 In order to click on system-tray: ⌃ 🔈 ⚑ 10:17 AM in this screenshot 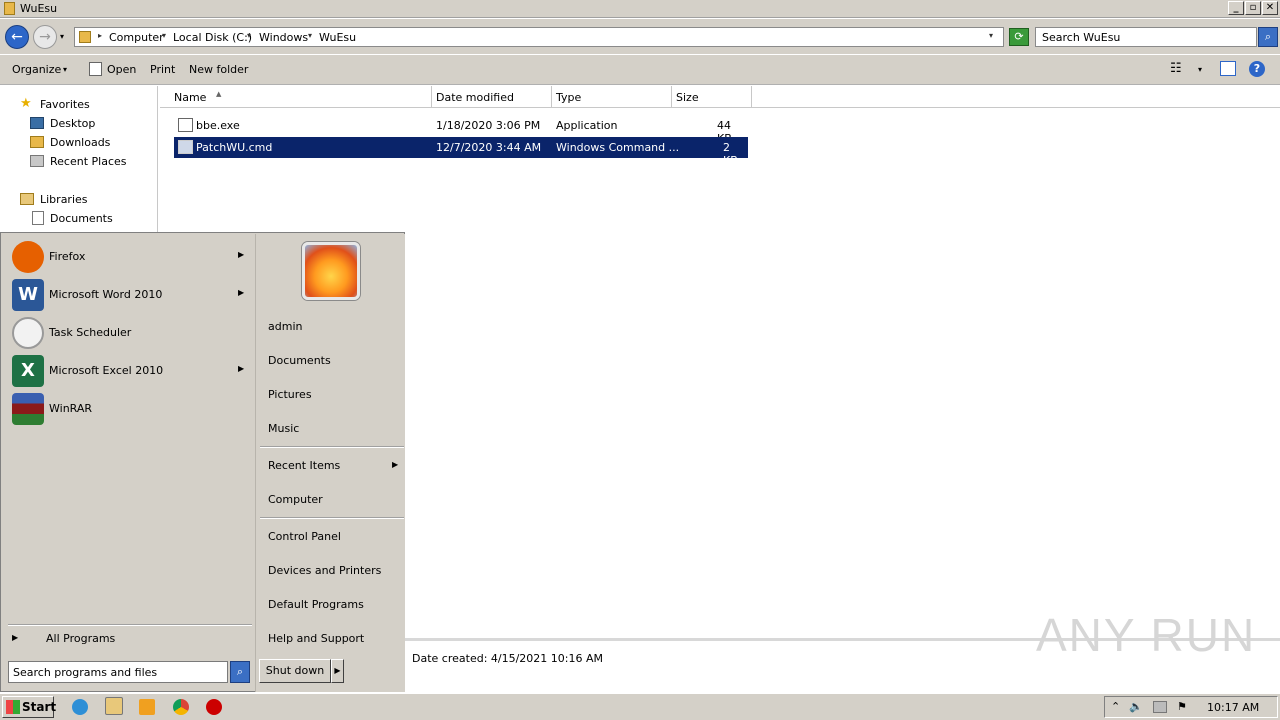, I will do `click(1191, 707)`.